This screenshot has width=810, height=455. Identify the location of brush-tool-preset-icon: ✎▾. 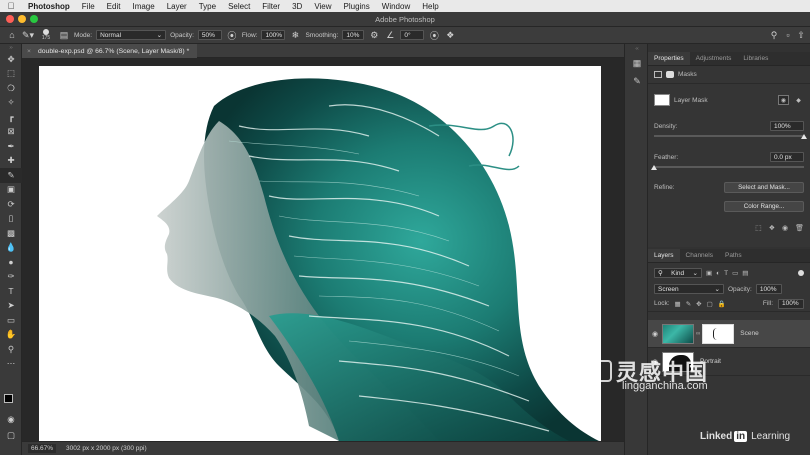
(28, 35).